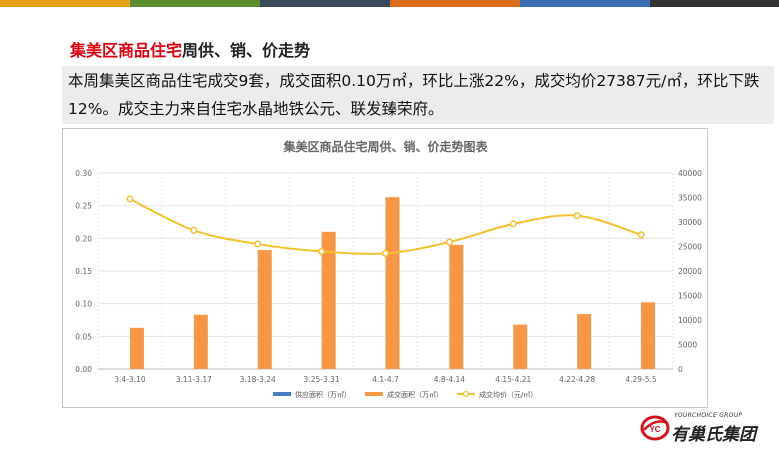 The width and height of the screenshot is (779, 449). I want to click on x-tick-label: 3.25-3.31, so click(322, 379).